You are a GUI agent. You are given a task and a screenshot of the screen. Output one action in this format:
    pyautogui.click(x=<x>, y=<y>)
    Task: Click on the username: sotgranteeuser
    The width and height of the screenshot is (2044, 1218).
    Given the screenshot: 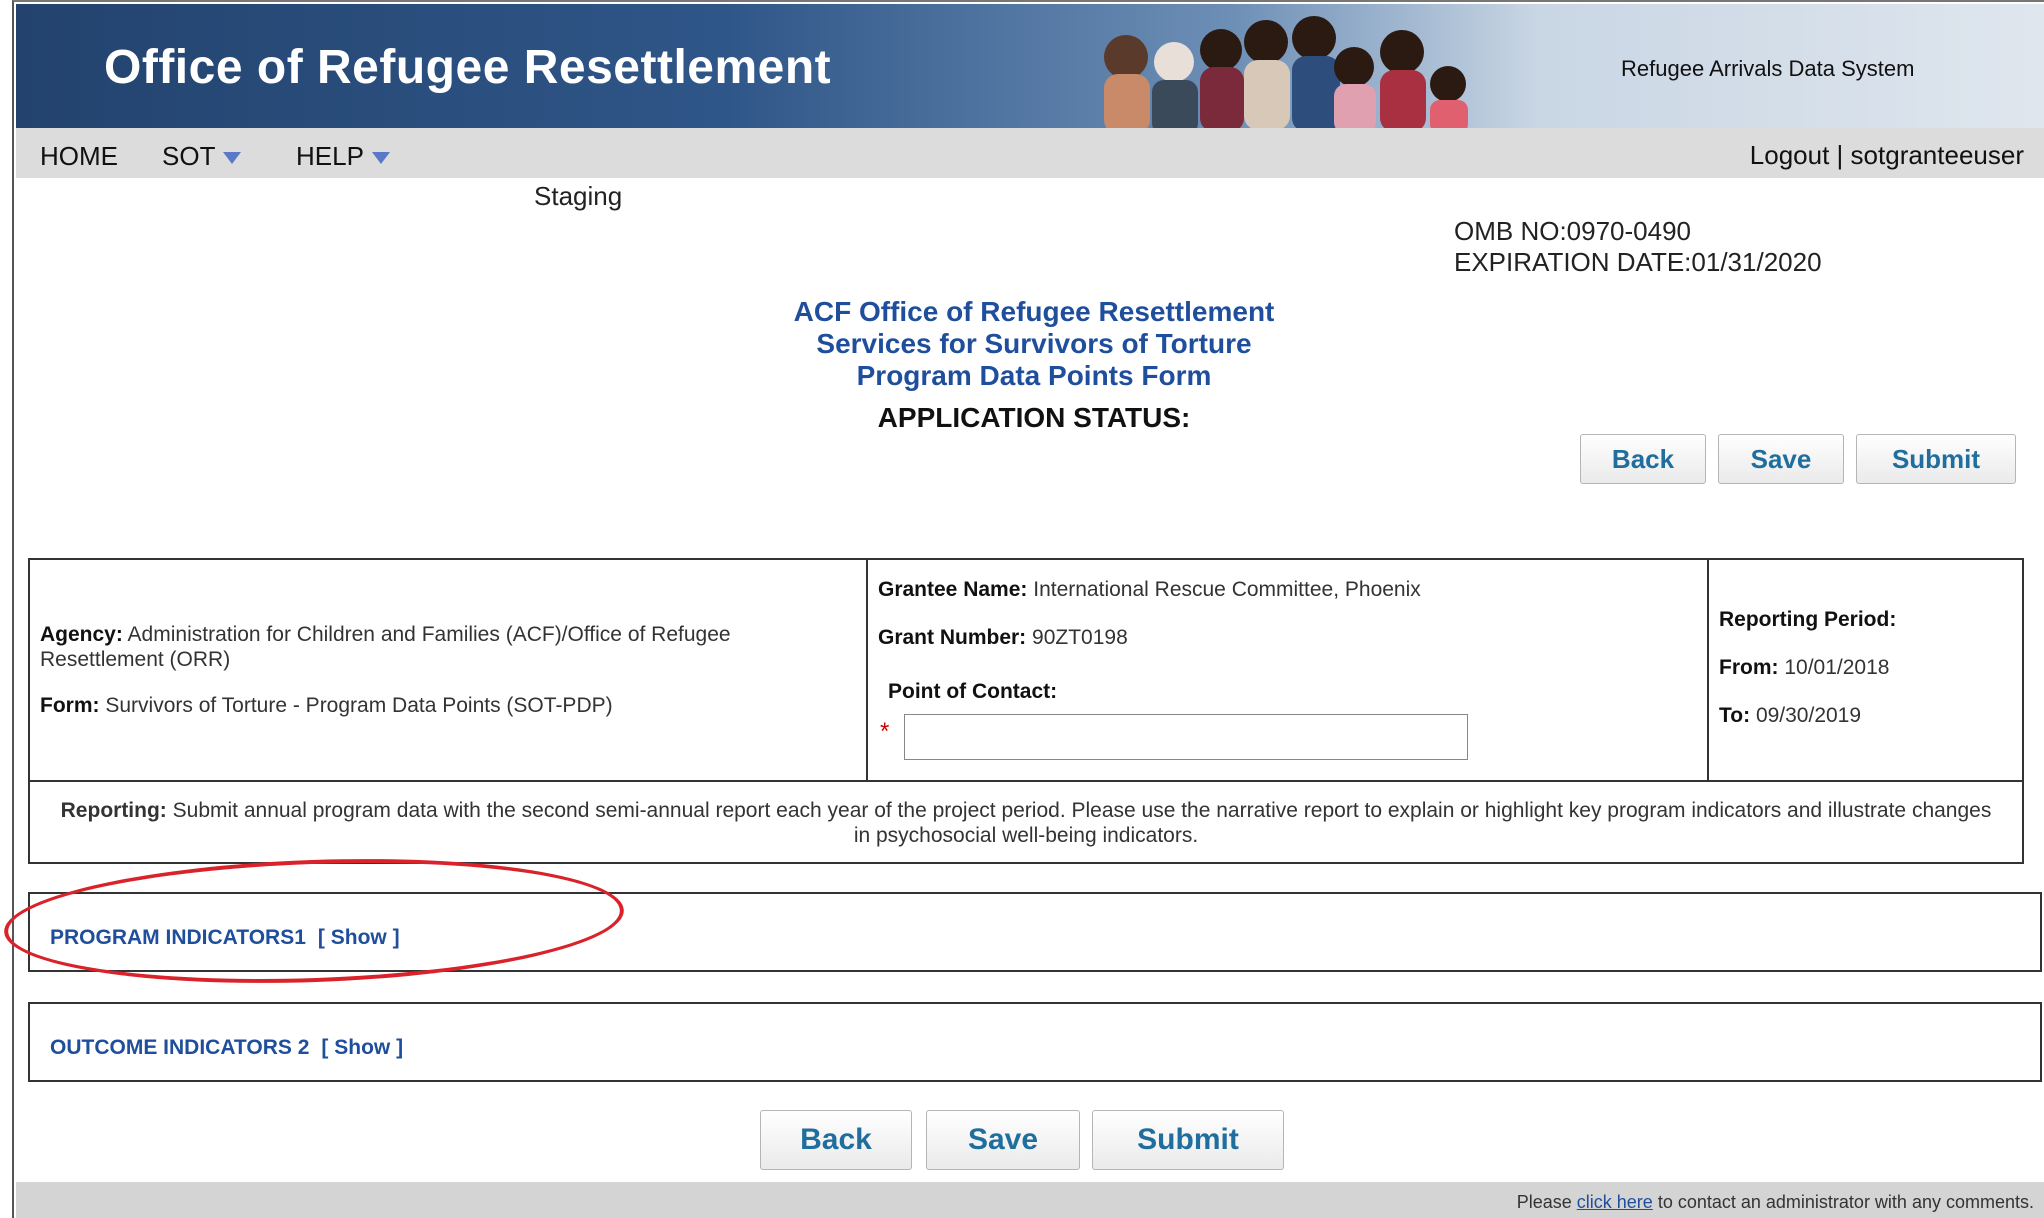 What is the action you would take?
    pyautogui.click(x=1937, y=155)
    